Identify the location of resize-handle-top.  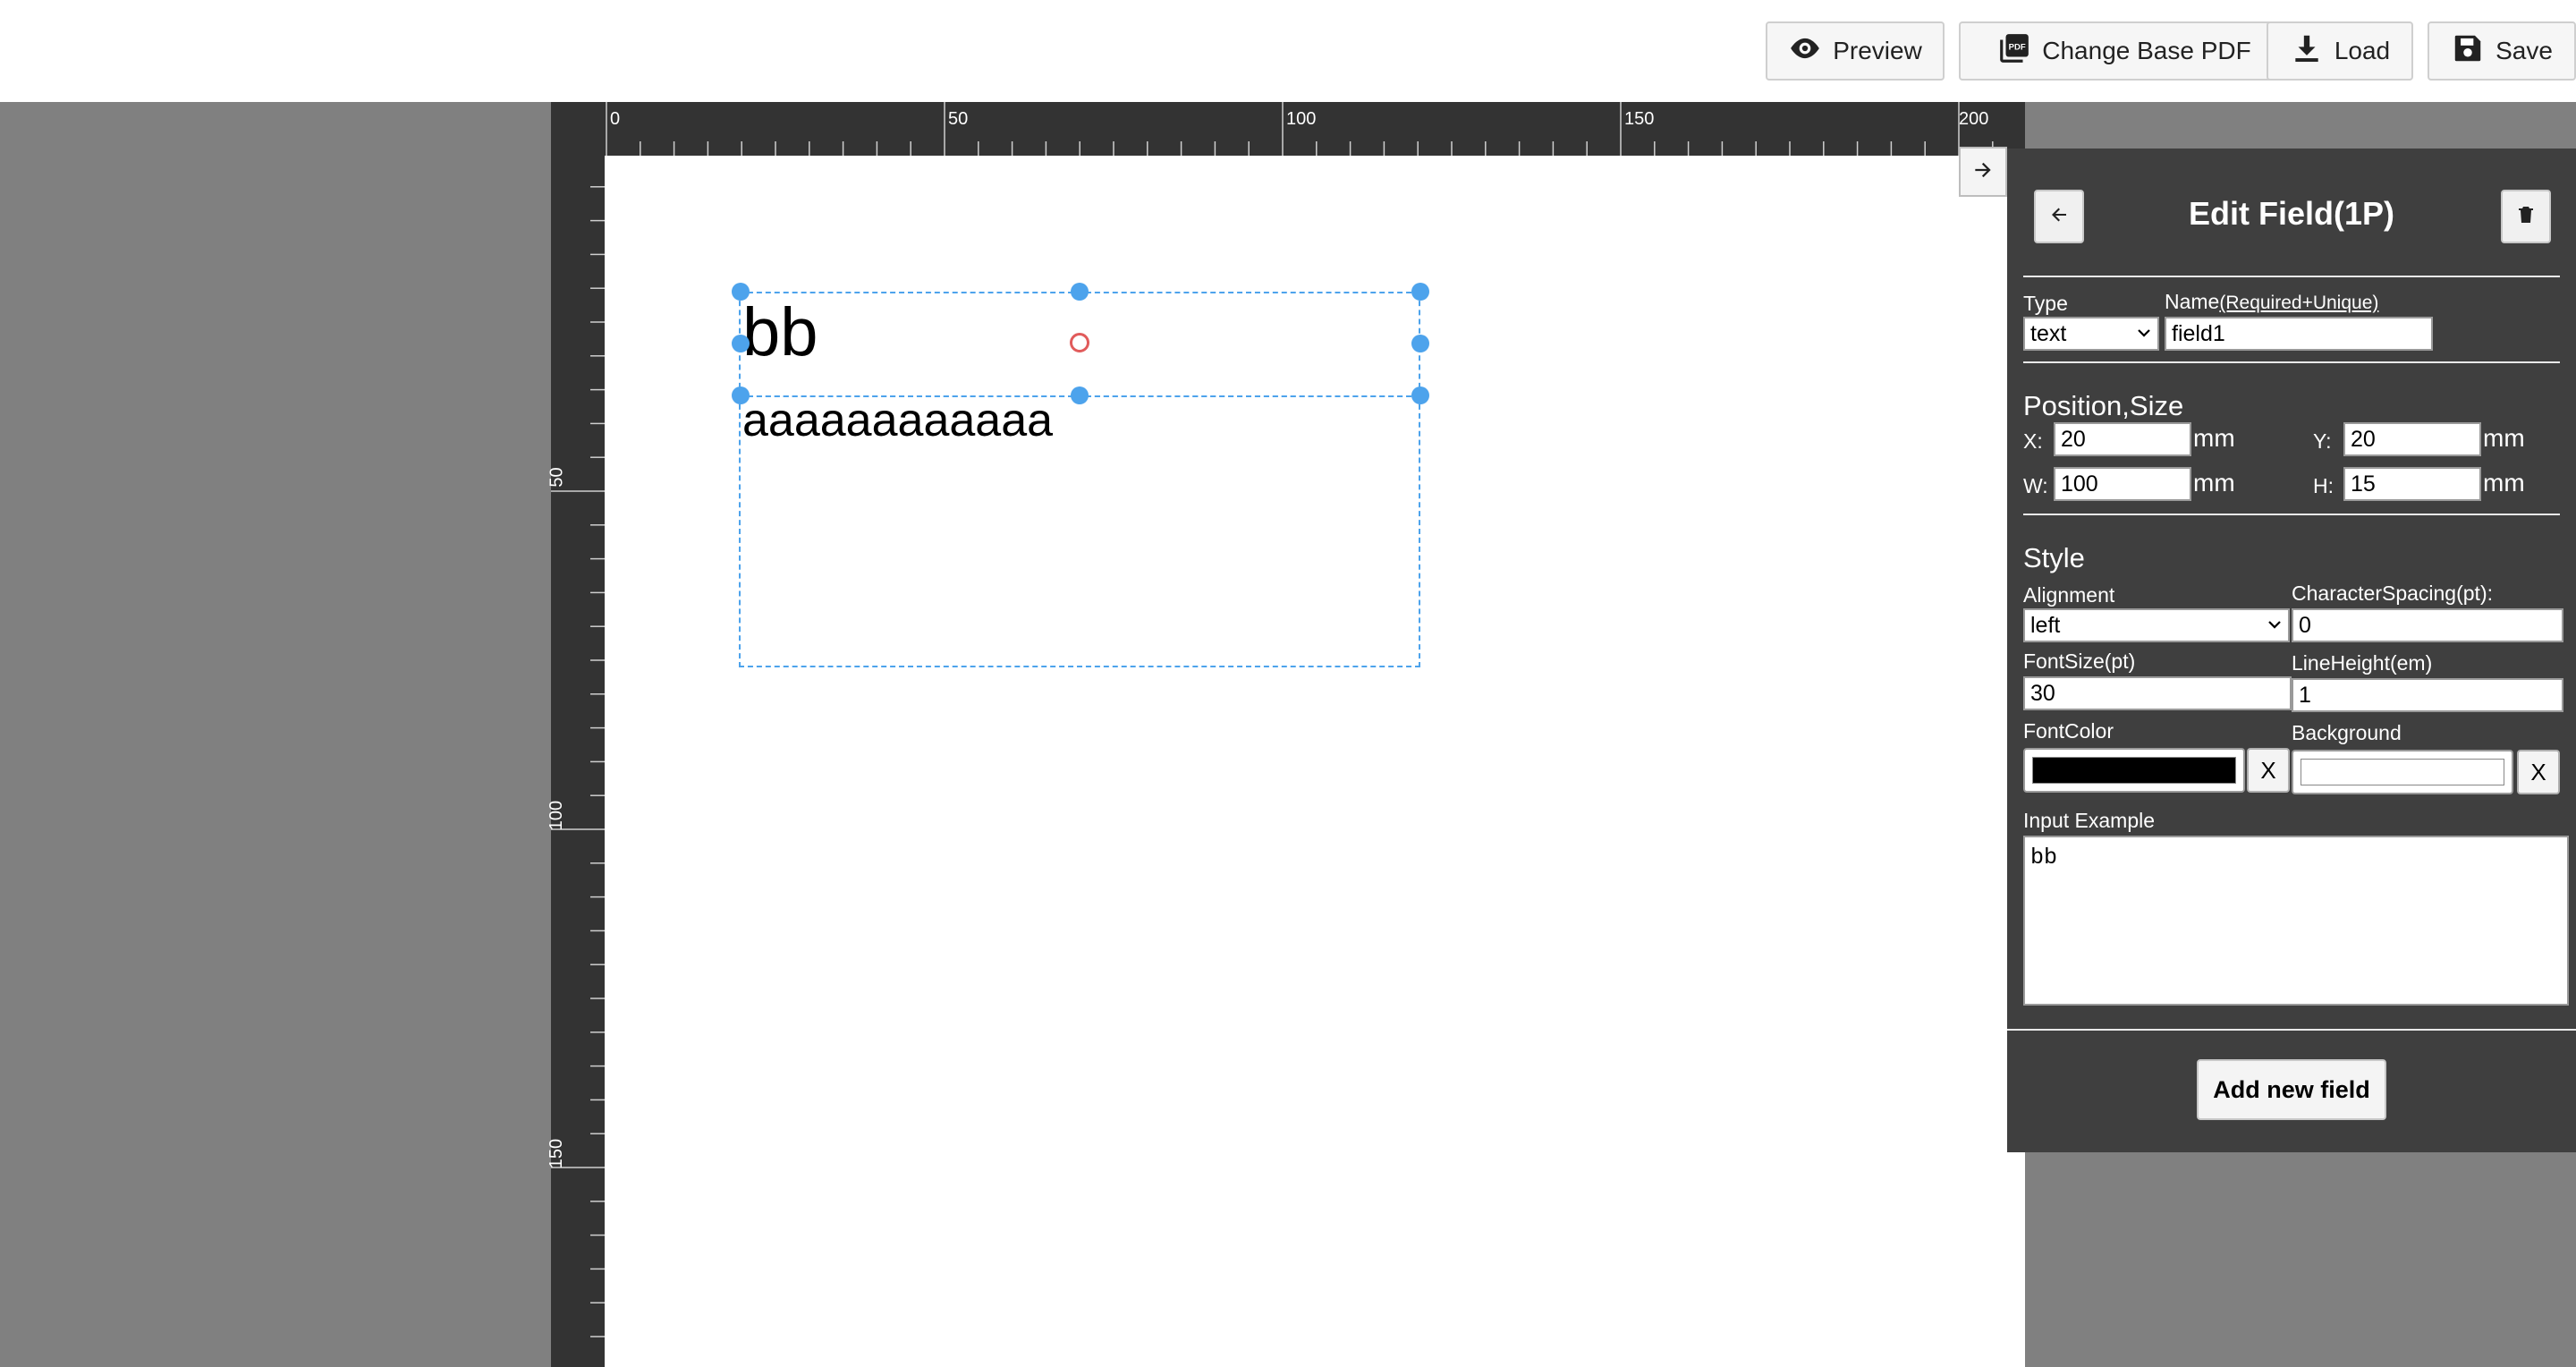
(1080, 292).